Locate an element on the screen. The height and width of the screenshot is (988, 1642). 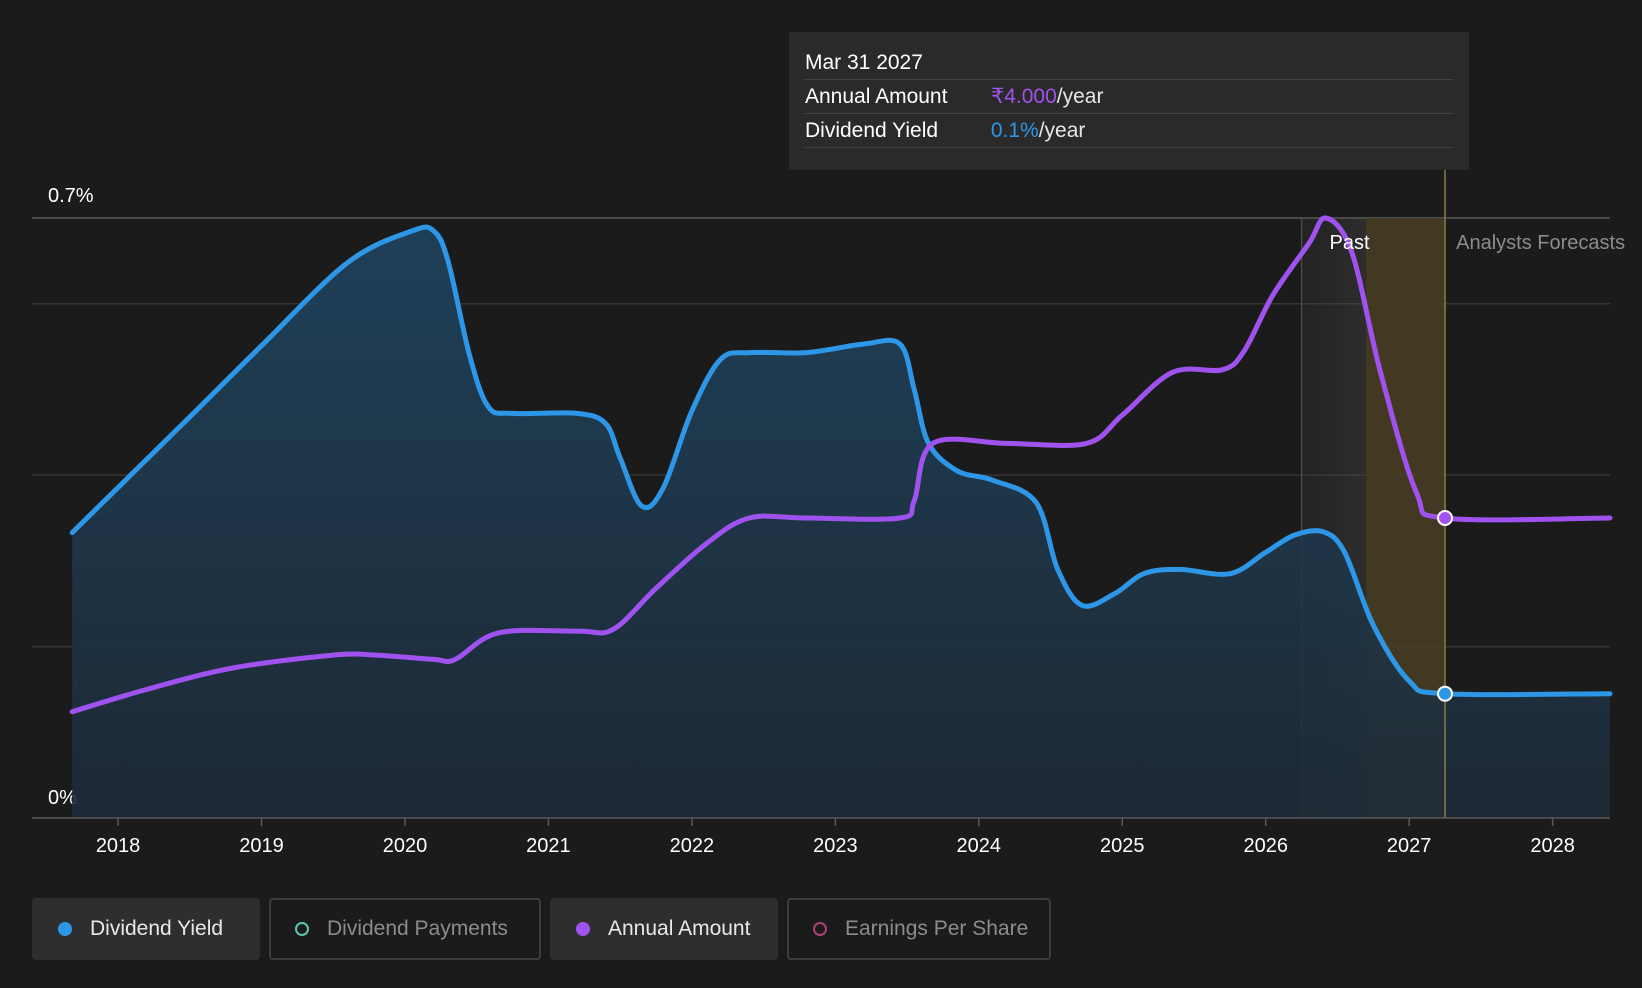
legend-earnings-per-share-button: Earnings Per Share is located at coordinates (919, 929).